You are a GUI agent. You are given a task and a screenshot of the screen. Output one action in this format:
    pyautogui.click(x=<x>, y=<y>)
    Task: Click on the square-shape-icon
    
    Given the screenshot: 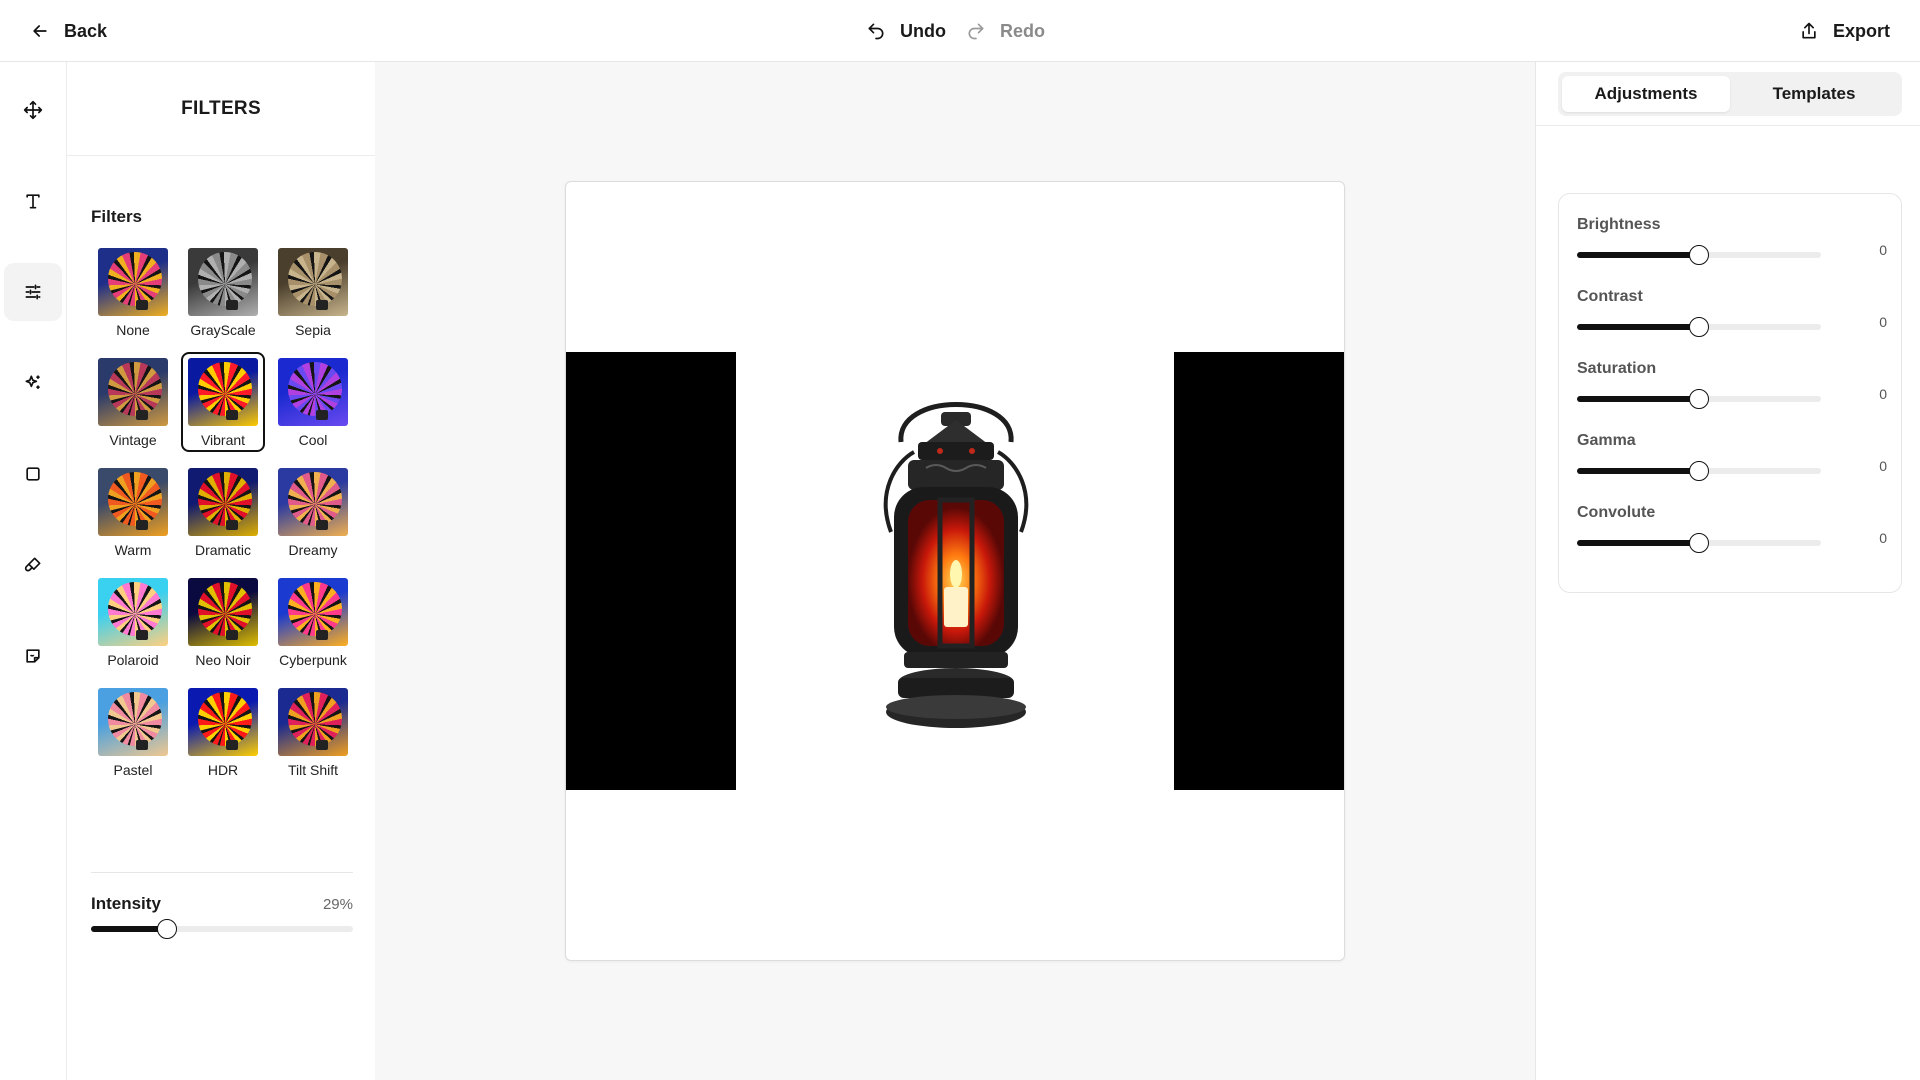 What is the action you would take?
    pyautogui.click(x=33, y=474)
    